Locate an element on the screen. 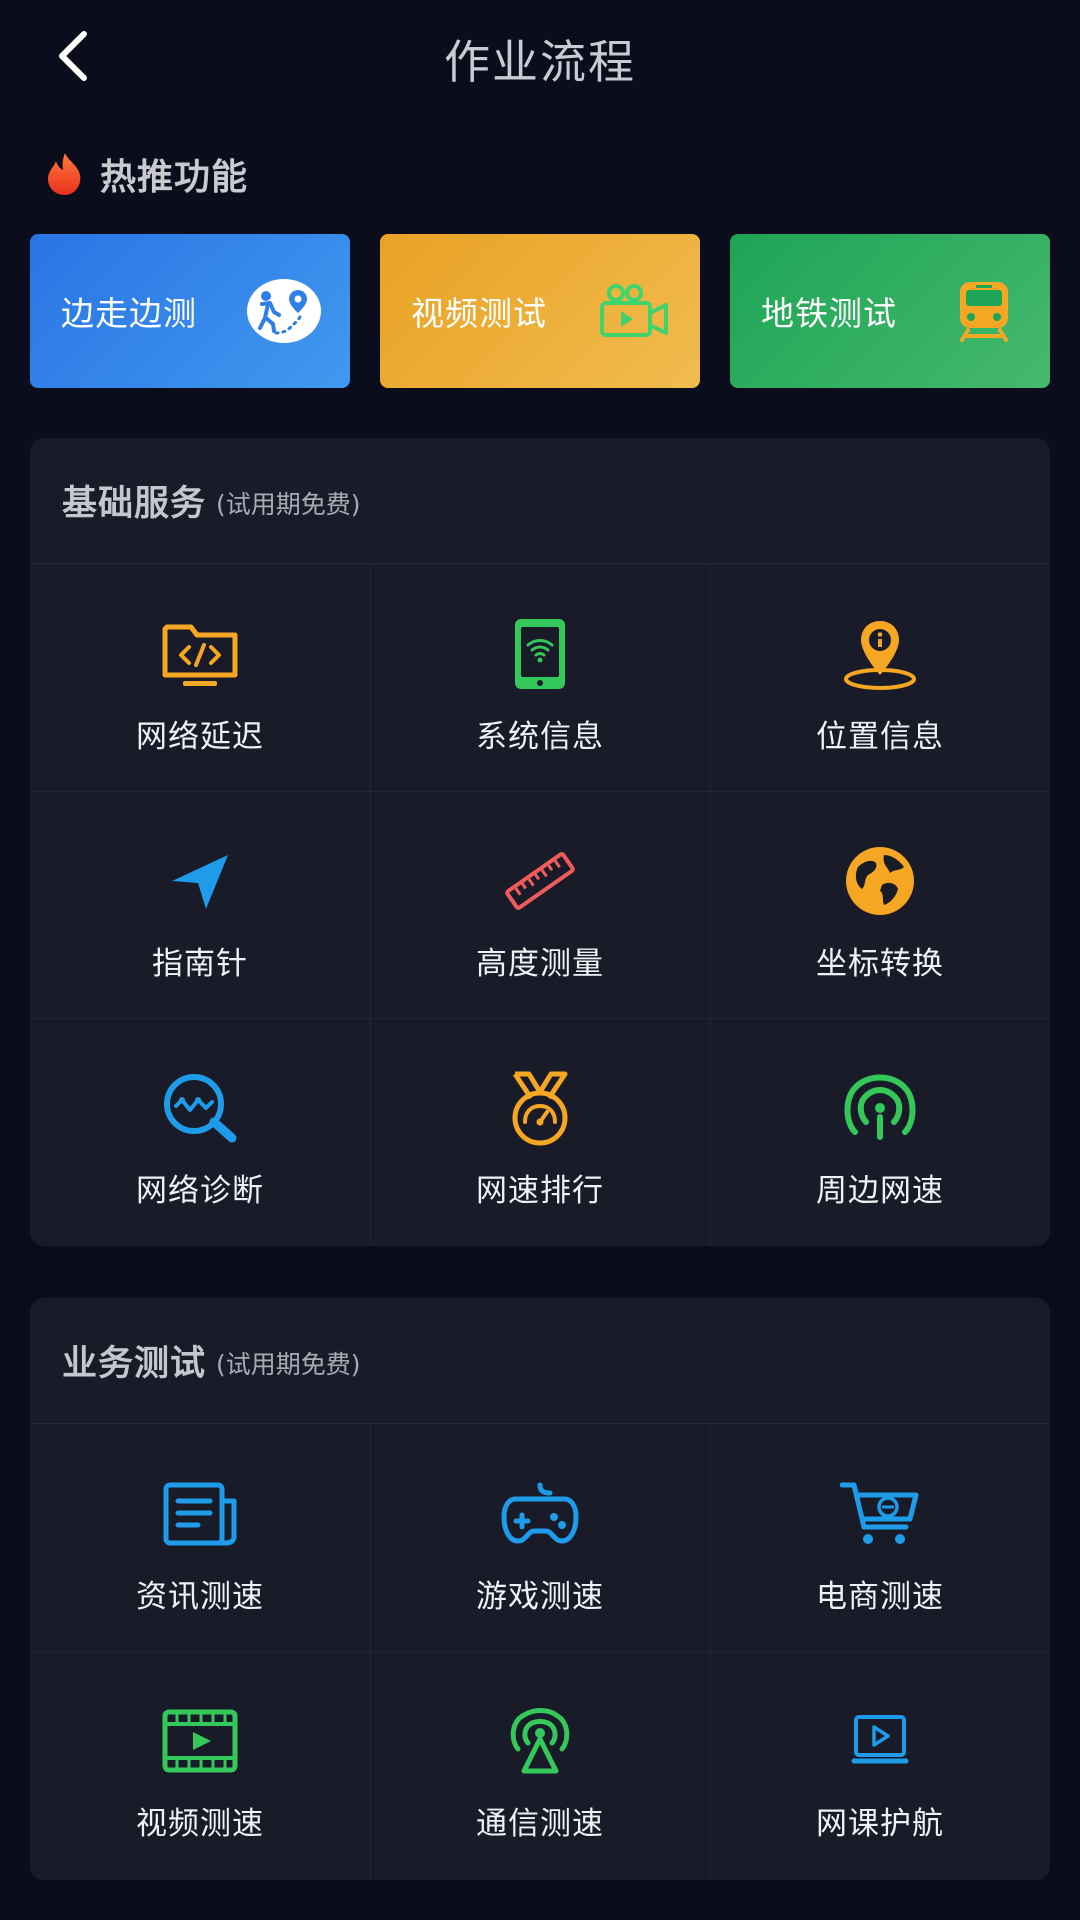 The width and height of the screenshot is (1080, 1920). tile-system-info: 系统信息 is located at coordinates (540, 677).